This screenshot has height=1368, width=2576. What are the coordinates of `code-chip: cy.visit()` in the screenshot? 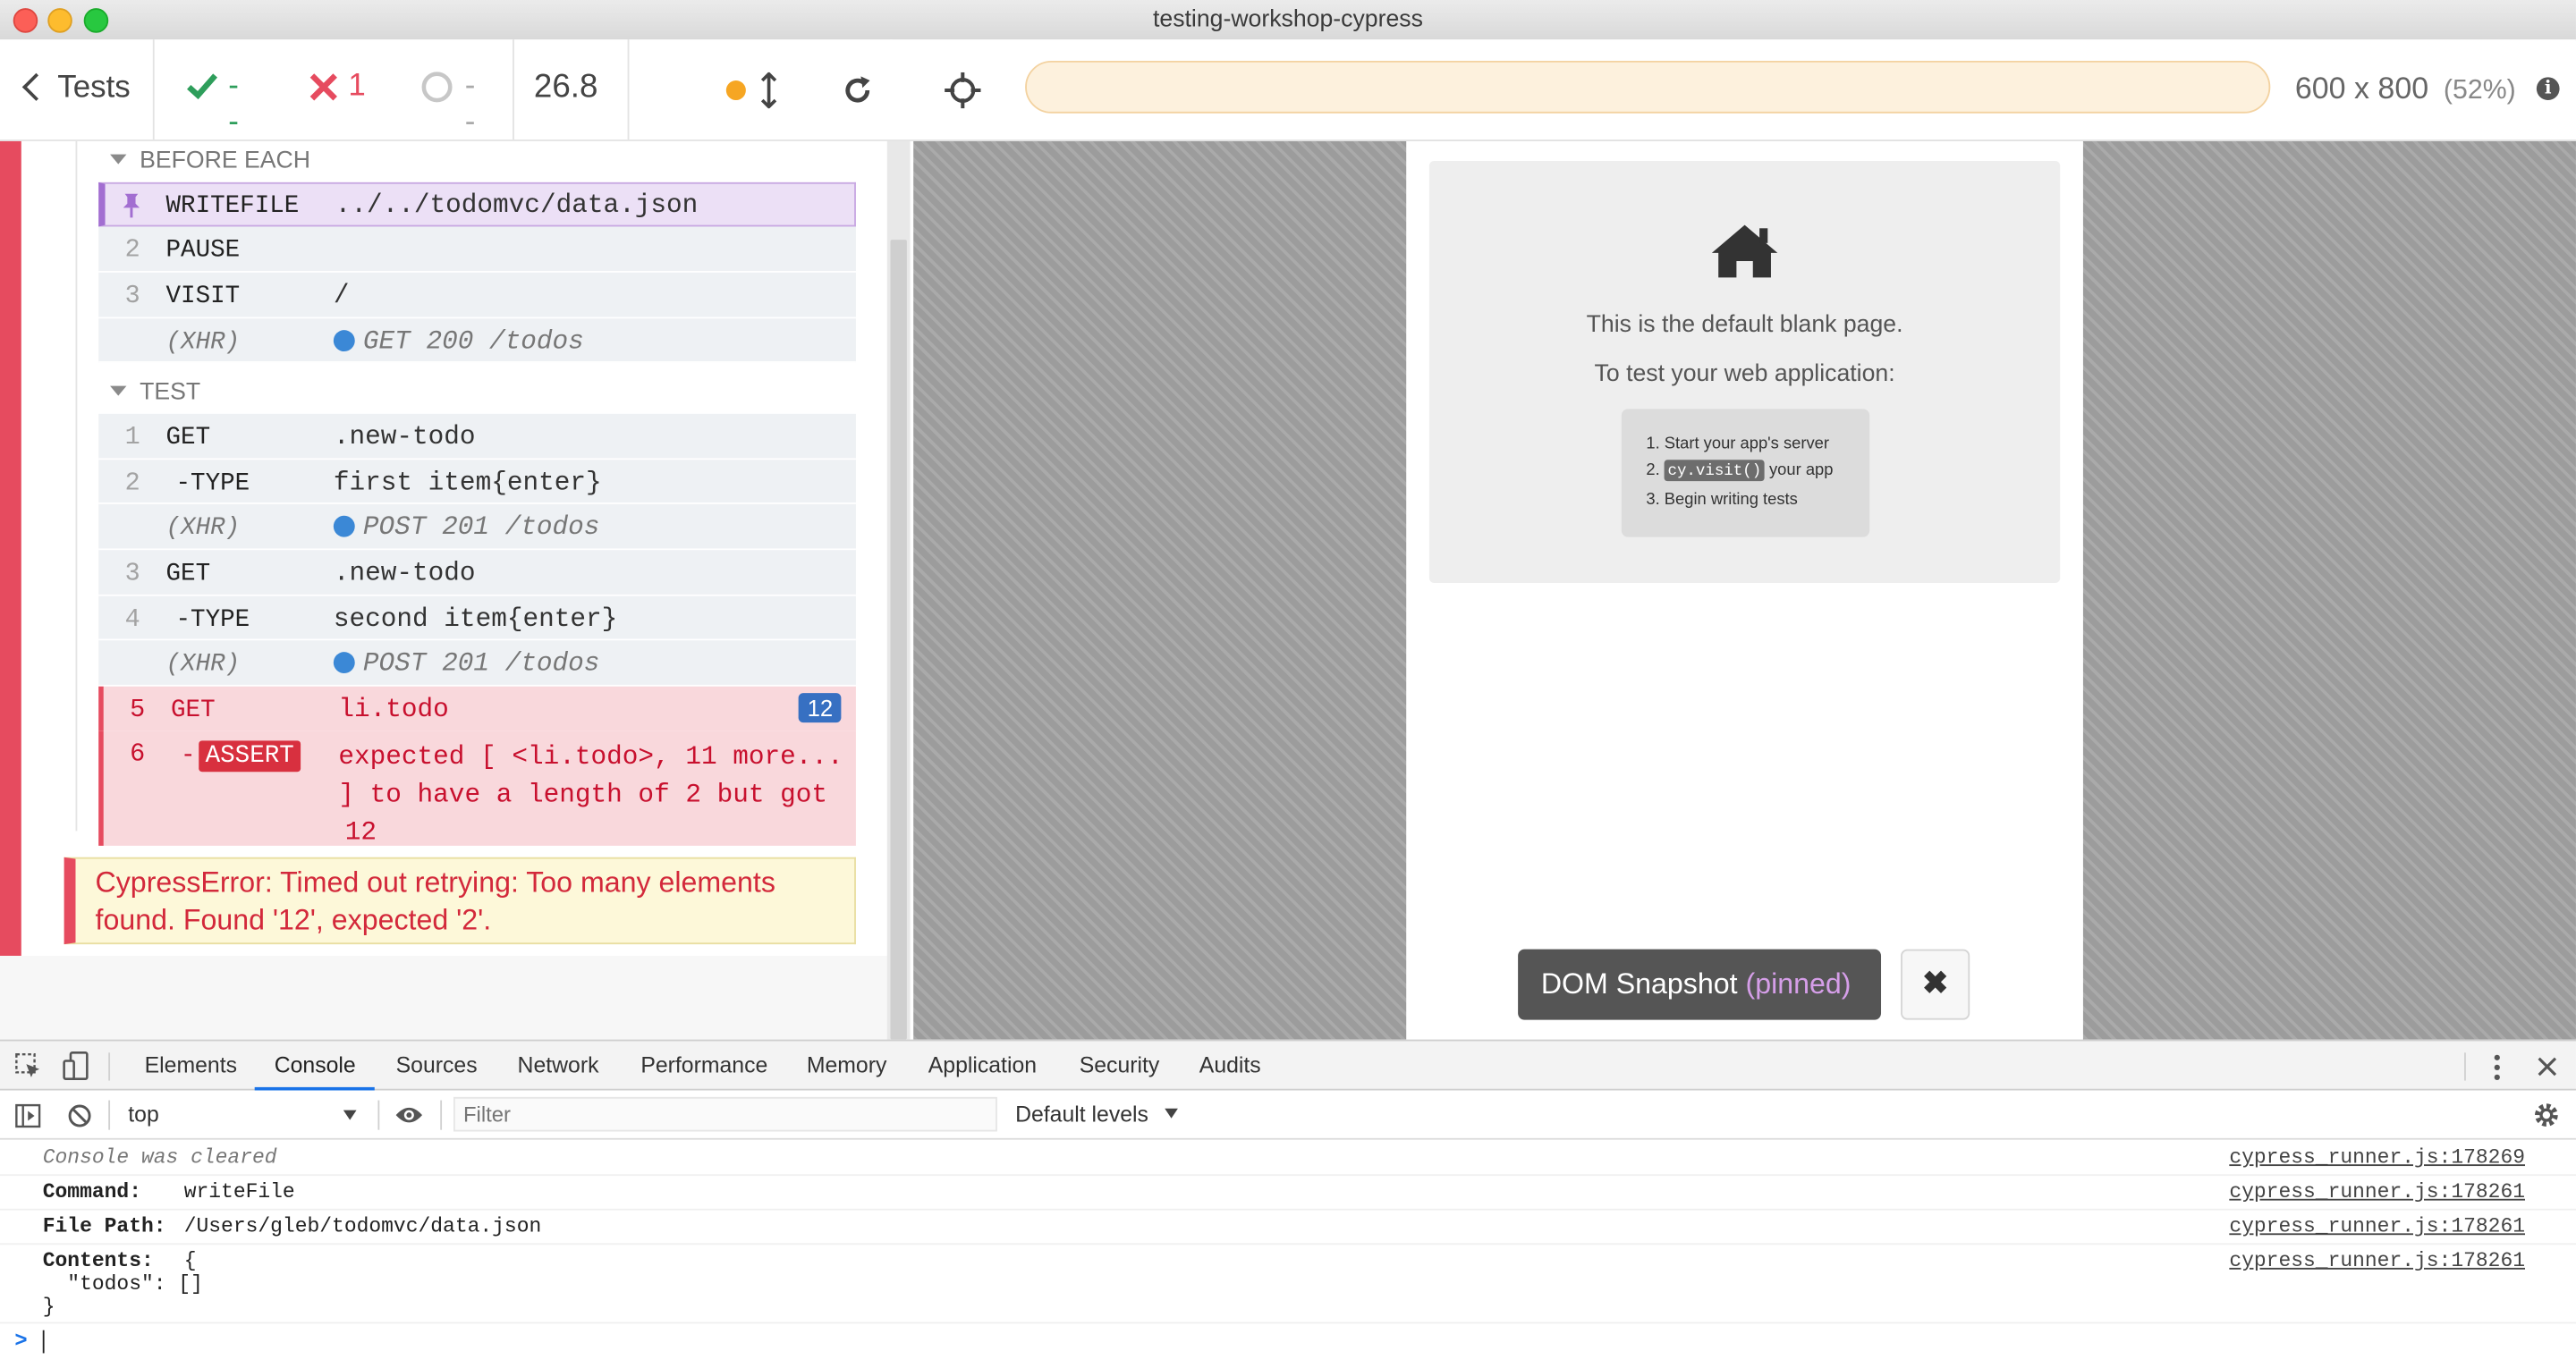 It's located at (1714, 471).